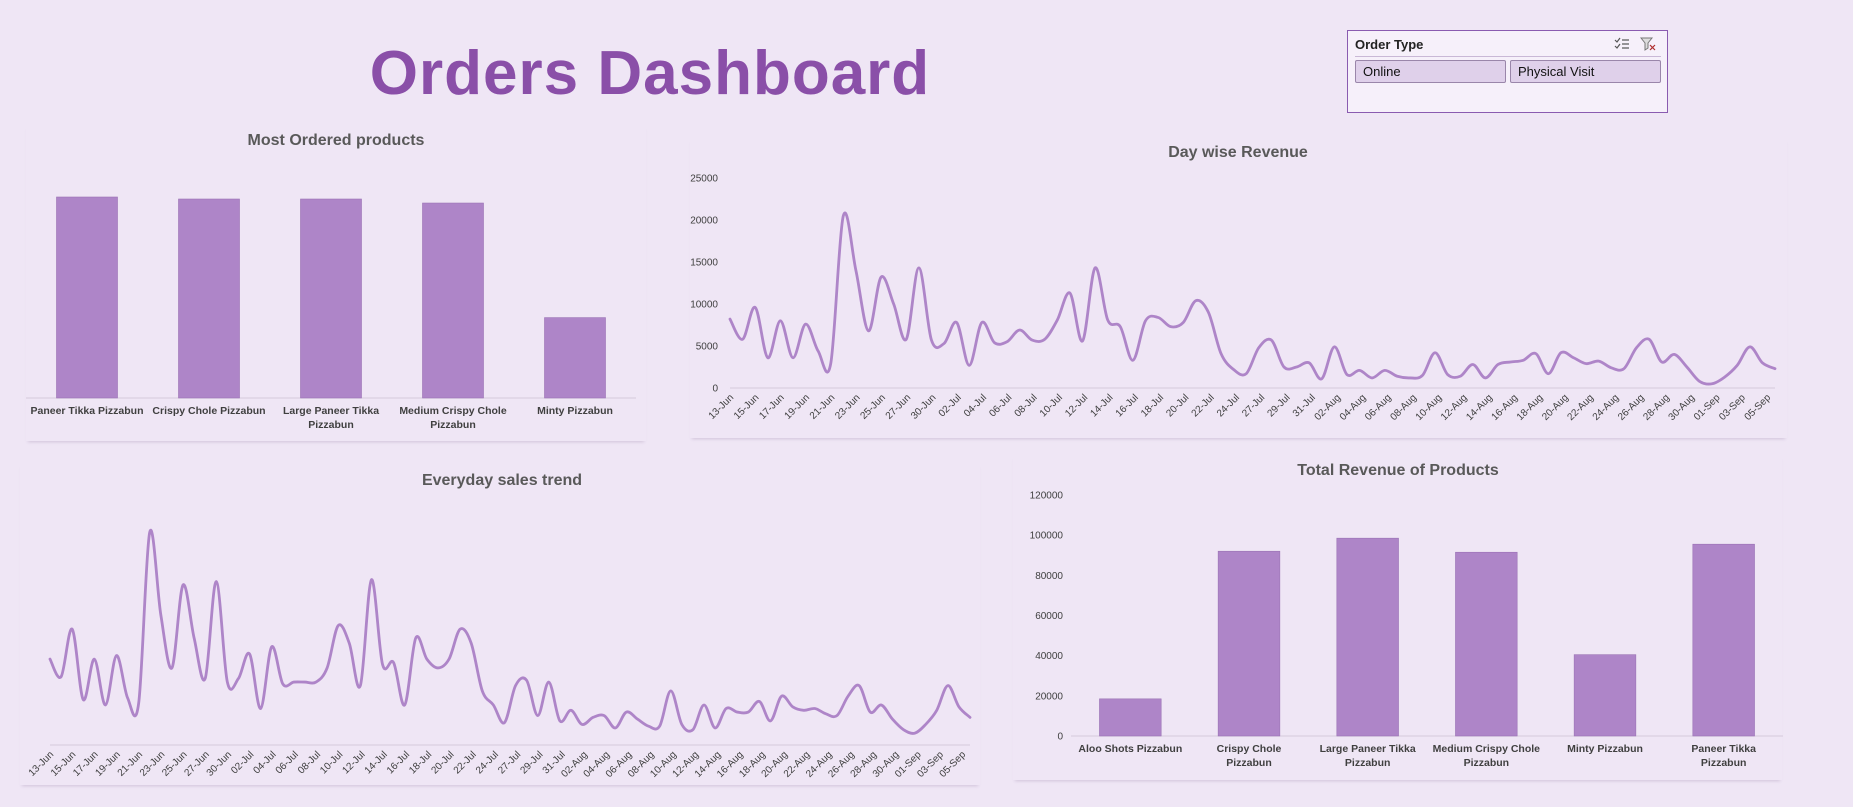  What do you see at coordinates (1378, 407) in the screenshot?
I see `x-tick-label: 06-Aug` at bounding box center [1378, 407].